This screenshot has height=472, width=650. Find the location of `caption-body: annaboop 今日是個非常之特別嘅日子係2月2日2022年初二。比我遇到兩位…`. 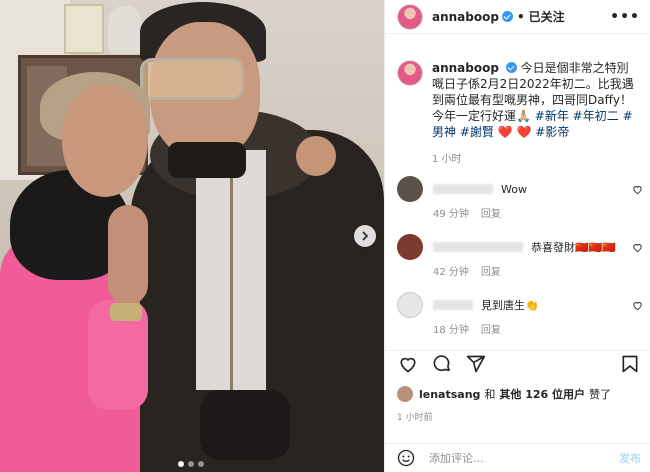

caption-body: annaboop 今日是個非常之特別嘅日子係2月2日2022年初二。比我遇到兩位… is located at coordinates (536, 100).